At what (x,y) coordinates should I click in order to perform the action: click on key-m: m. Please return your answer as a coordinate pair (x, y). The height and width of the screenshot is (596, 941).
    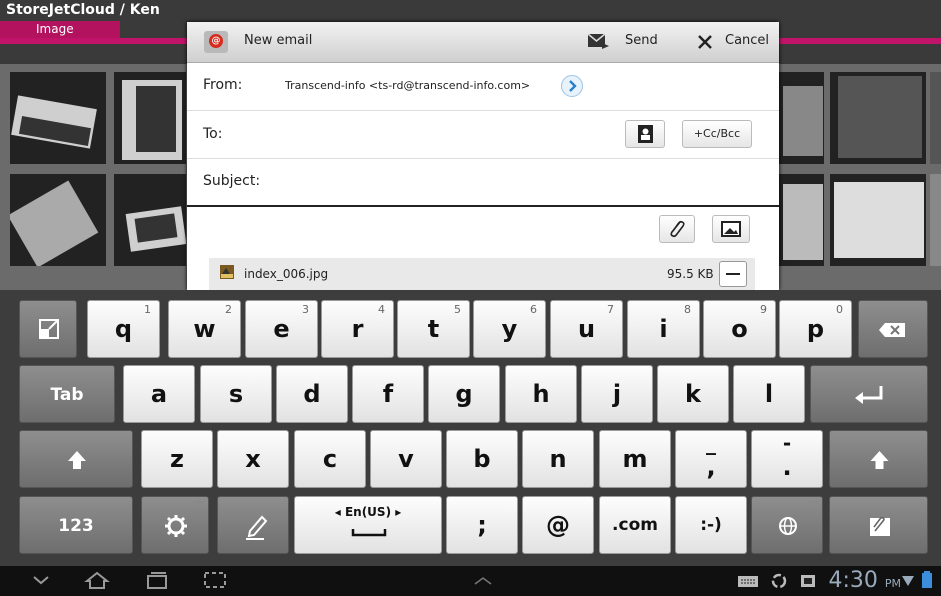
    Looking at the image, I should click on (635, 459).